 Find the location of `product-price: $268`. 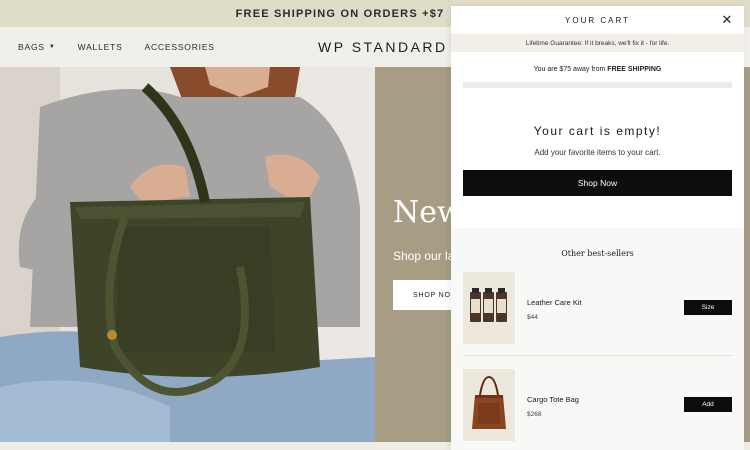

product-price: $268 is located at coordinates (534, 414).